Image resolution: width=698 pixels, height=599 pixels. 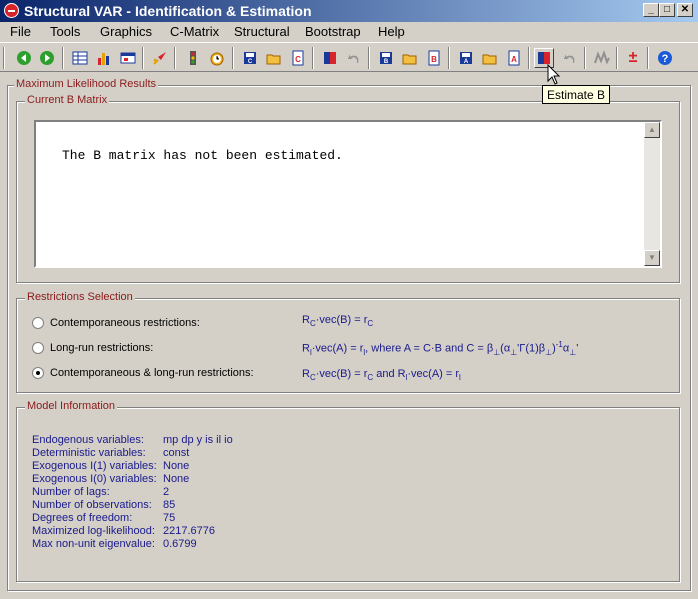 What do you see at coordinates (193, 58) in the screenshot?
I see `traffic-light-icon` at bounding box center [193, 58].